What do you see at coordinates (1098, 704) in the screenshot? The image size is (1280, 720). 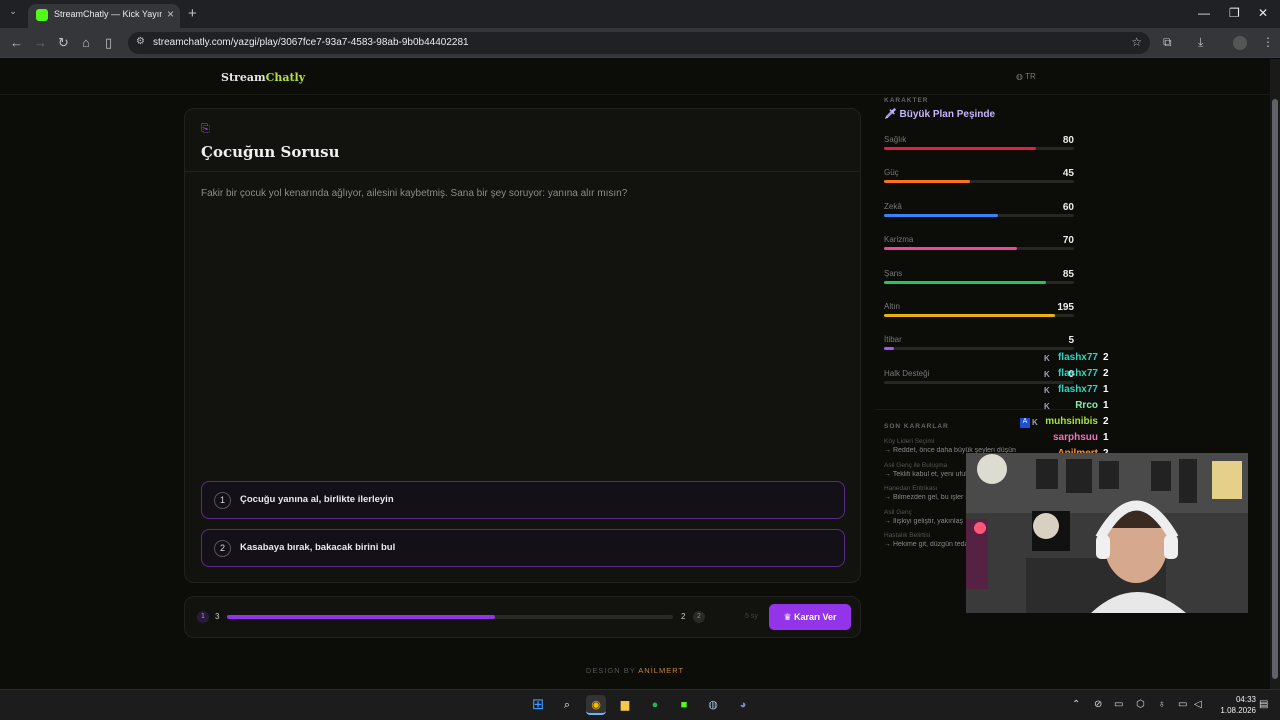 I see `tray-app-icon: ⊘` at bounding box center [1098, 704].